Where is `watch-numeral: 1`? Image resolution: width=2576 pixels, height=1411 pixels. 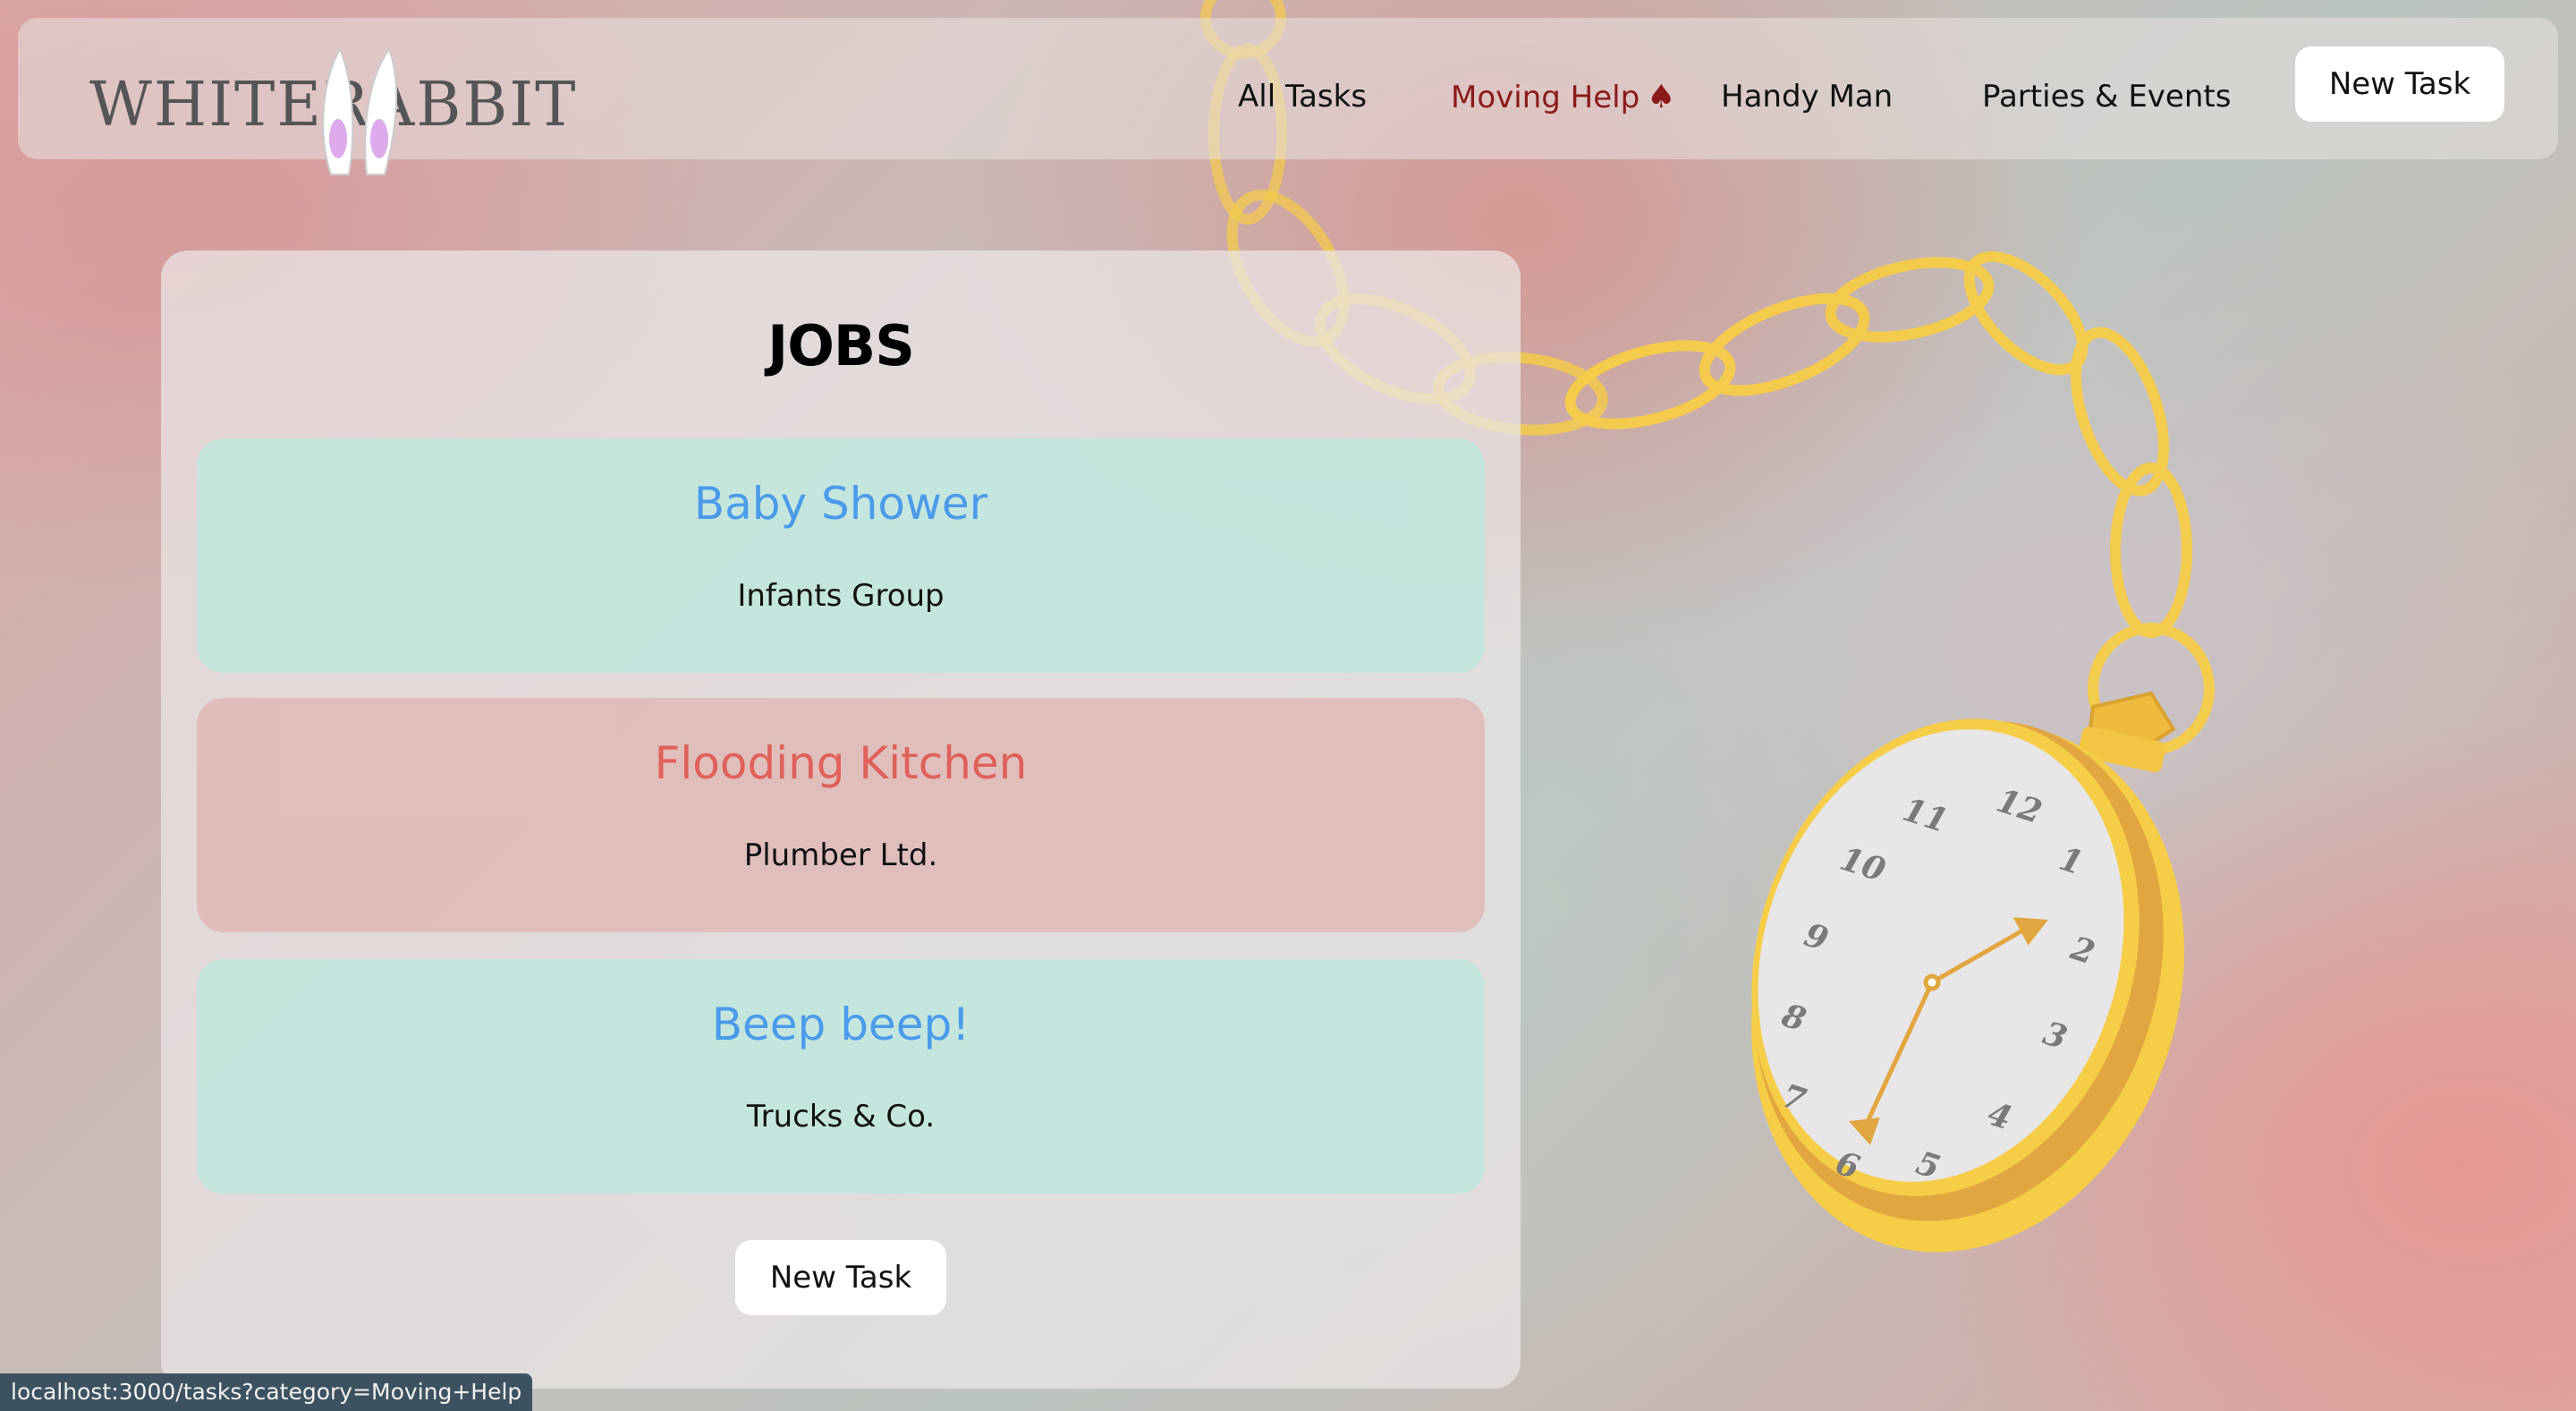
watch-numeral: 1 is located at coordinates (2071, 861).